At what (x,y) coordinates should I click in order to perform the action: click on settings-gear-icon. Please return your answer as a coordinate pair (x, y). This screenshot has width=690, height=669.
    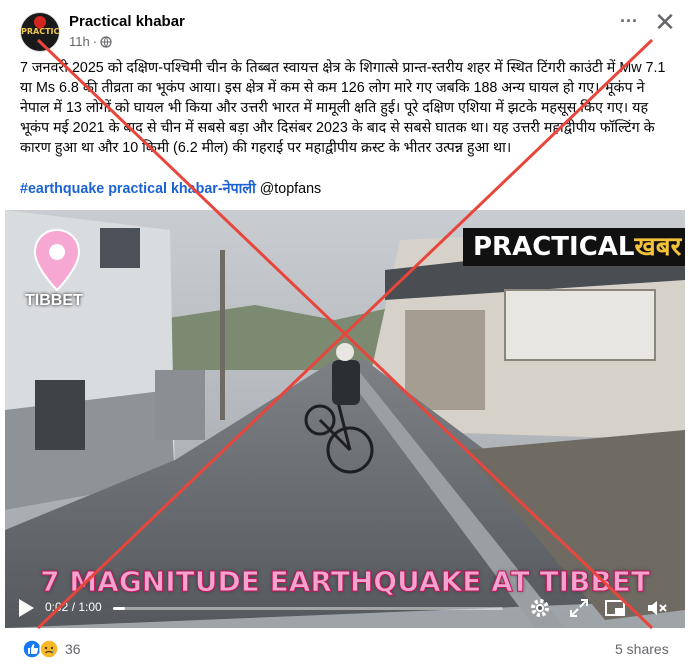
    Looking at the image, I should click on (540, 608).